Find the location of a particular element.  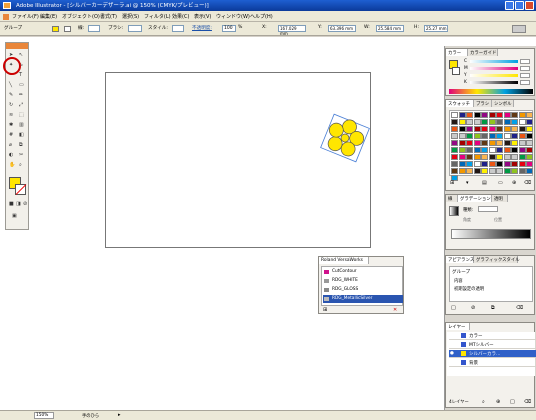

black-slider is located at coordinates (494, 82).